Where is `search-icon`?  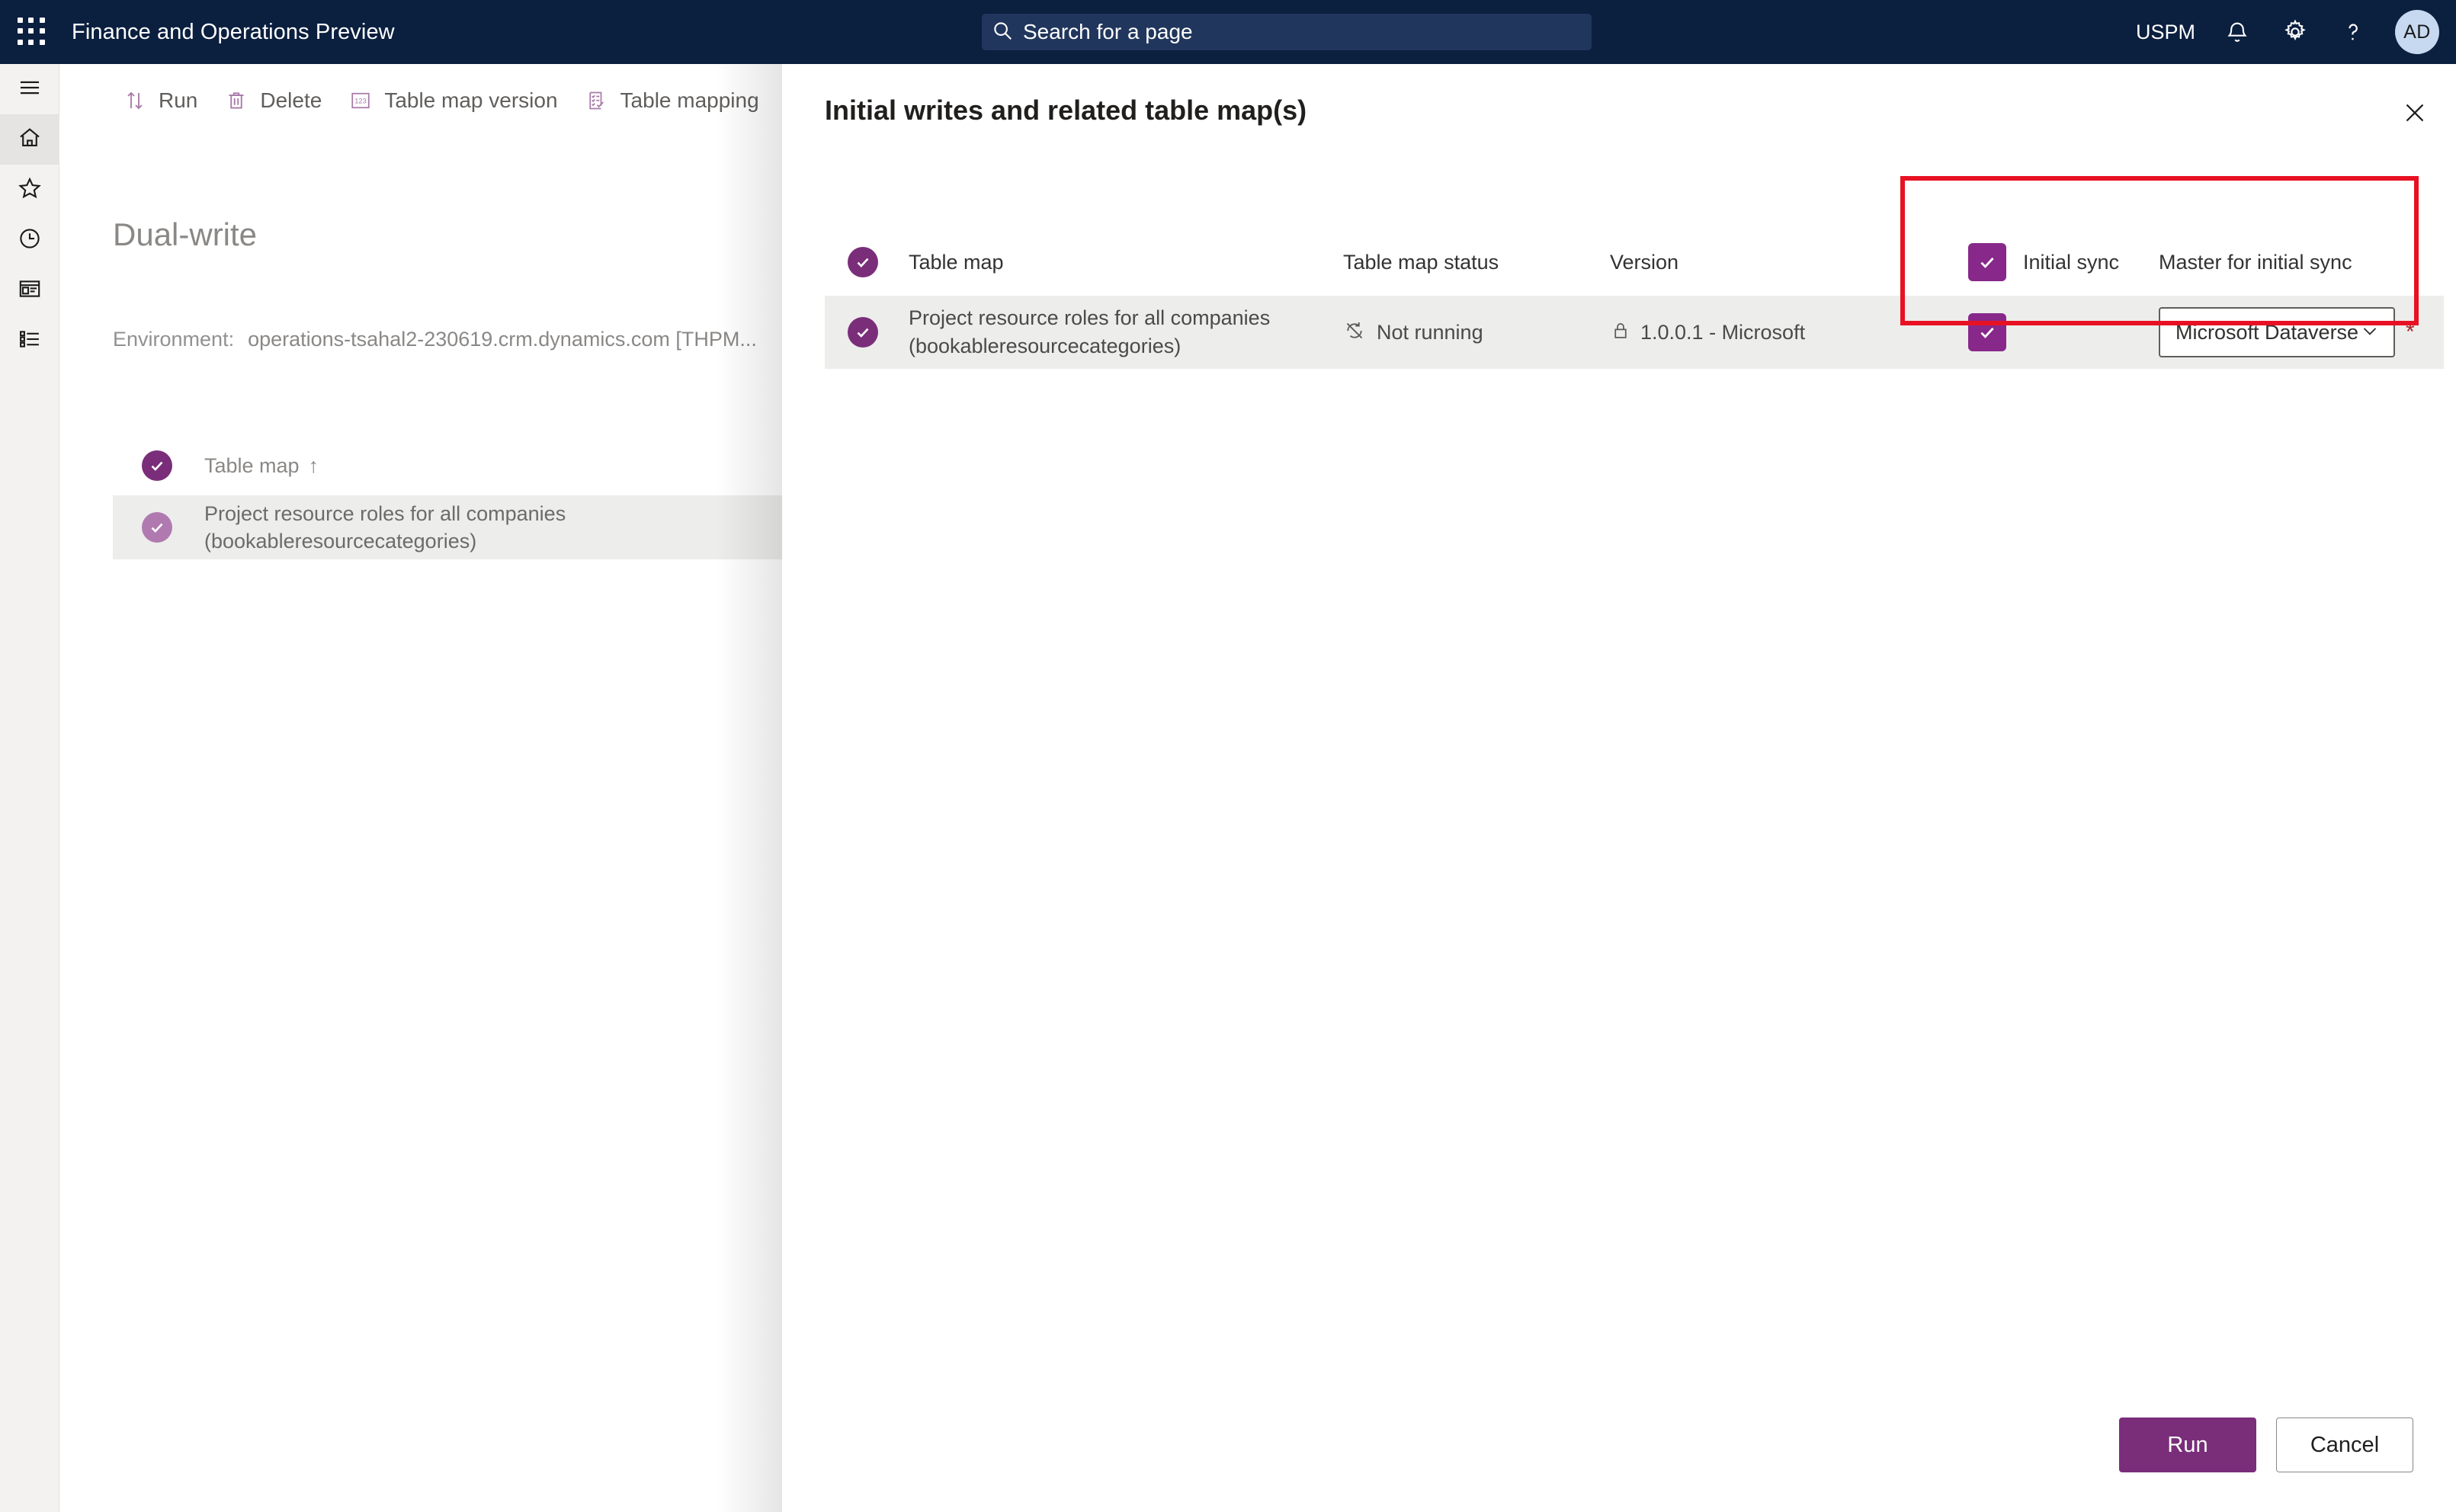
search-icon is located at coordinates (1002, 32).